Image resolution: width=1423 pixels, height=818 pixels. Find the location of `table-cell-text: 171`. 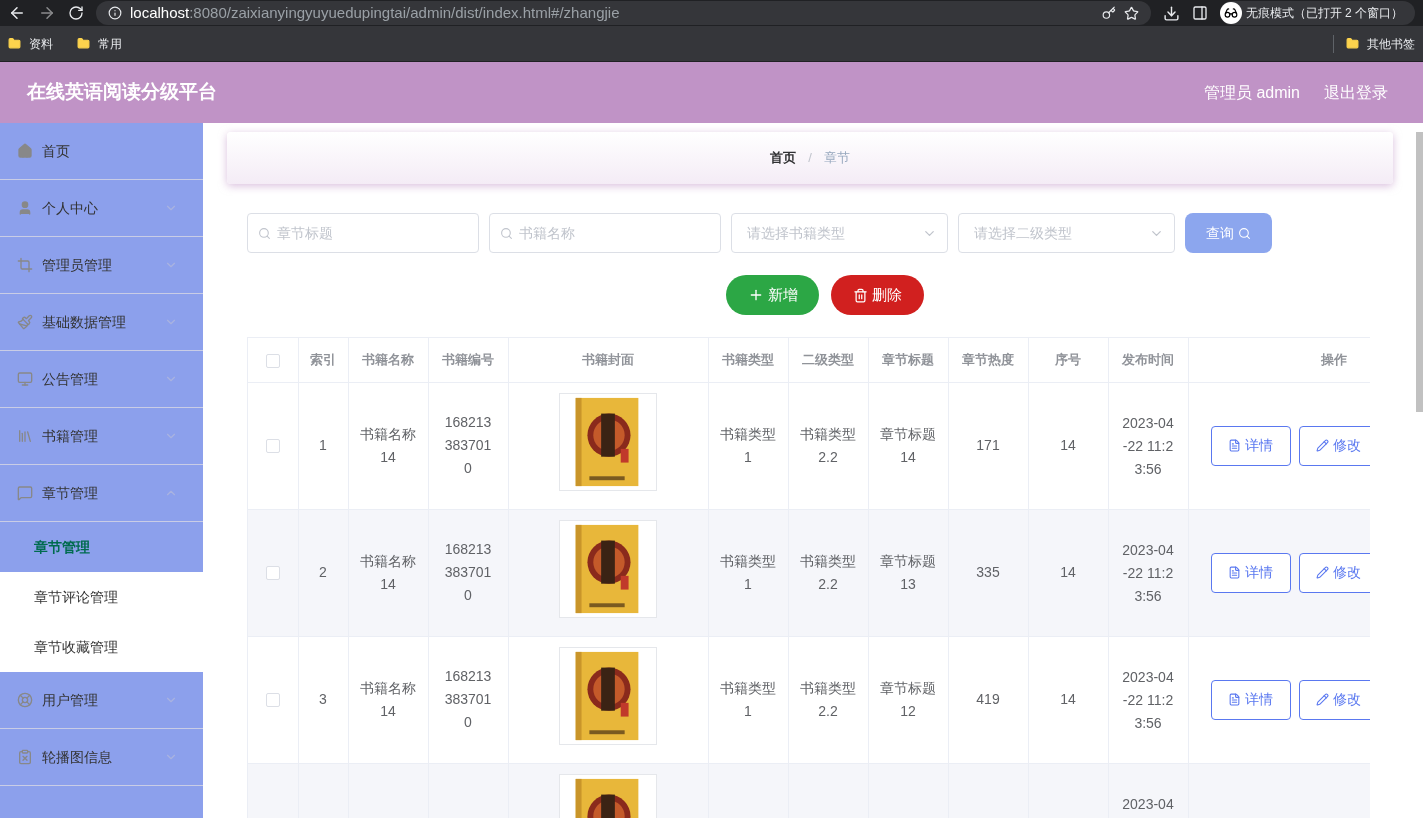

table-cell-text: 171 is located at coordinates (988, 445).